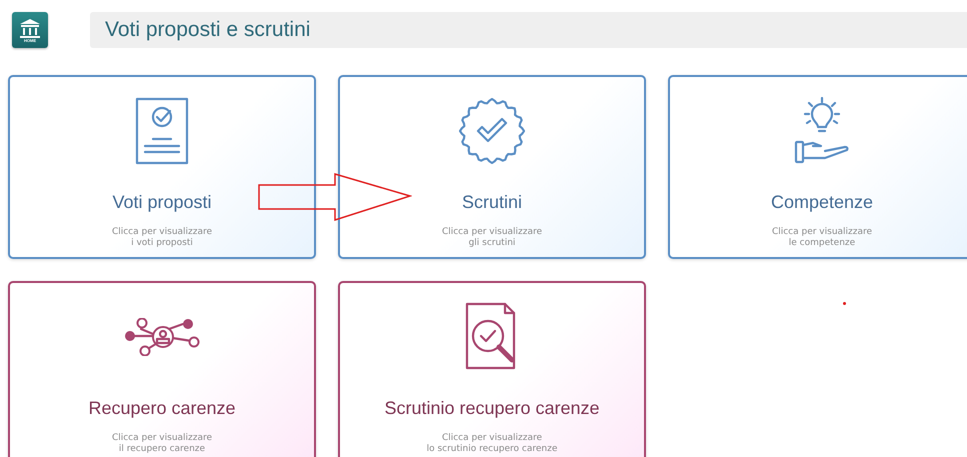 Image resolution: width=967 pixels, height=457 pixels. Describe the element at coordinates (162, 408) in the screenshot. I see `card-title: Recupero carenze` at that location.